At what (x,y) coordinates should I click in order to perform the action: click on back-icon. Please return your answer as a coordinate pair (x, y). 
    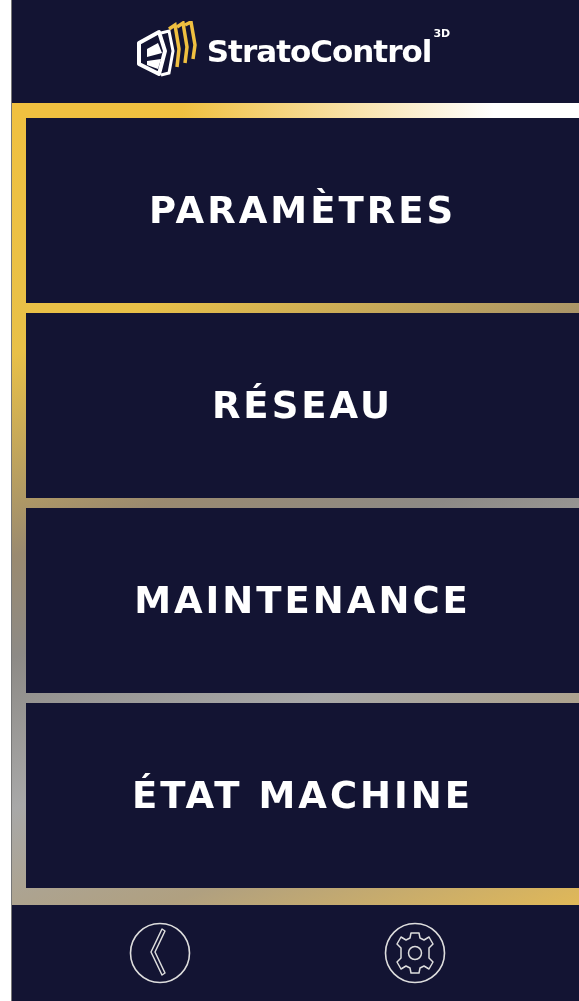
    Looking at the image, I should click on (159, 953).